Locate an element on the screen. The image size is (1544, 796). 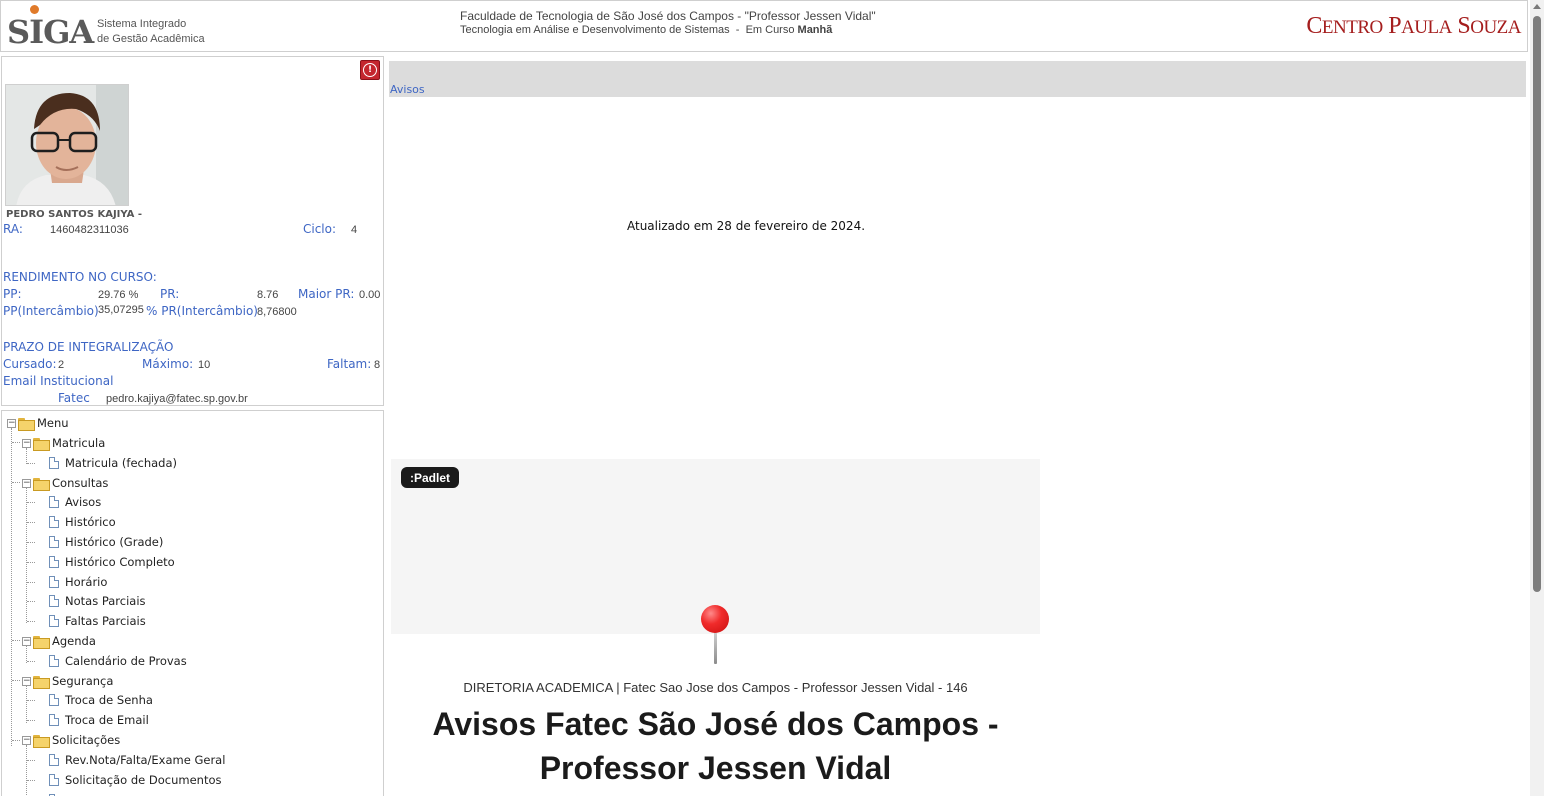
ciclo-value: 4 is located at coordinates (354, 230).